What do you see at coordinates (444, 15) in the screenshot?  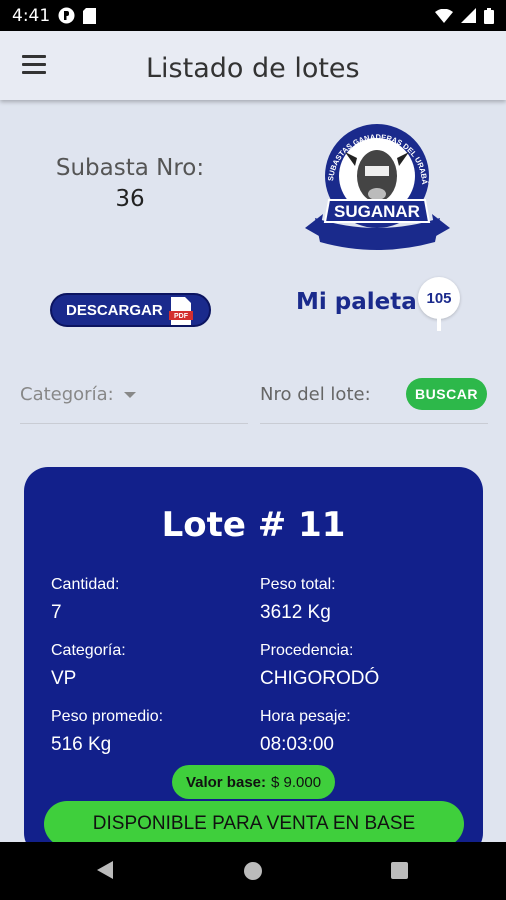 I see `wifi-icon` at bounding box center [444, 15].